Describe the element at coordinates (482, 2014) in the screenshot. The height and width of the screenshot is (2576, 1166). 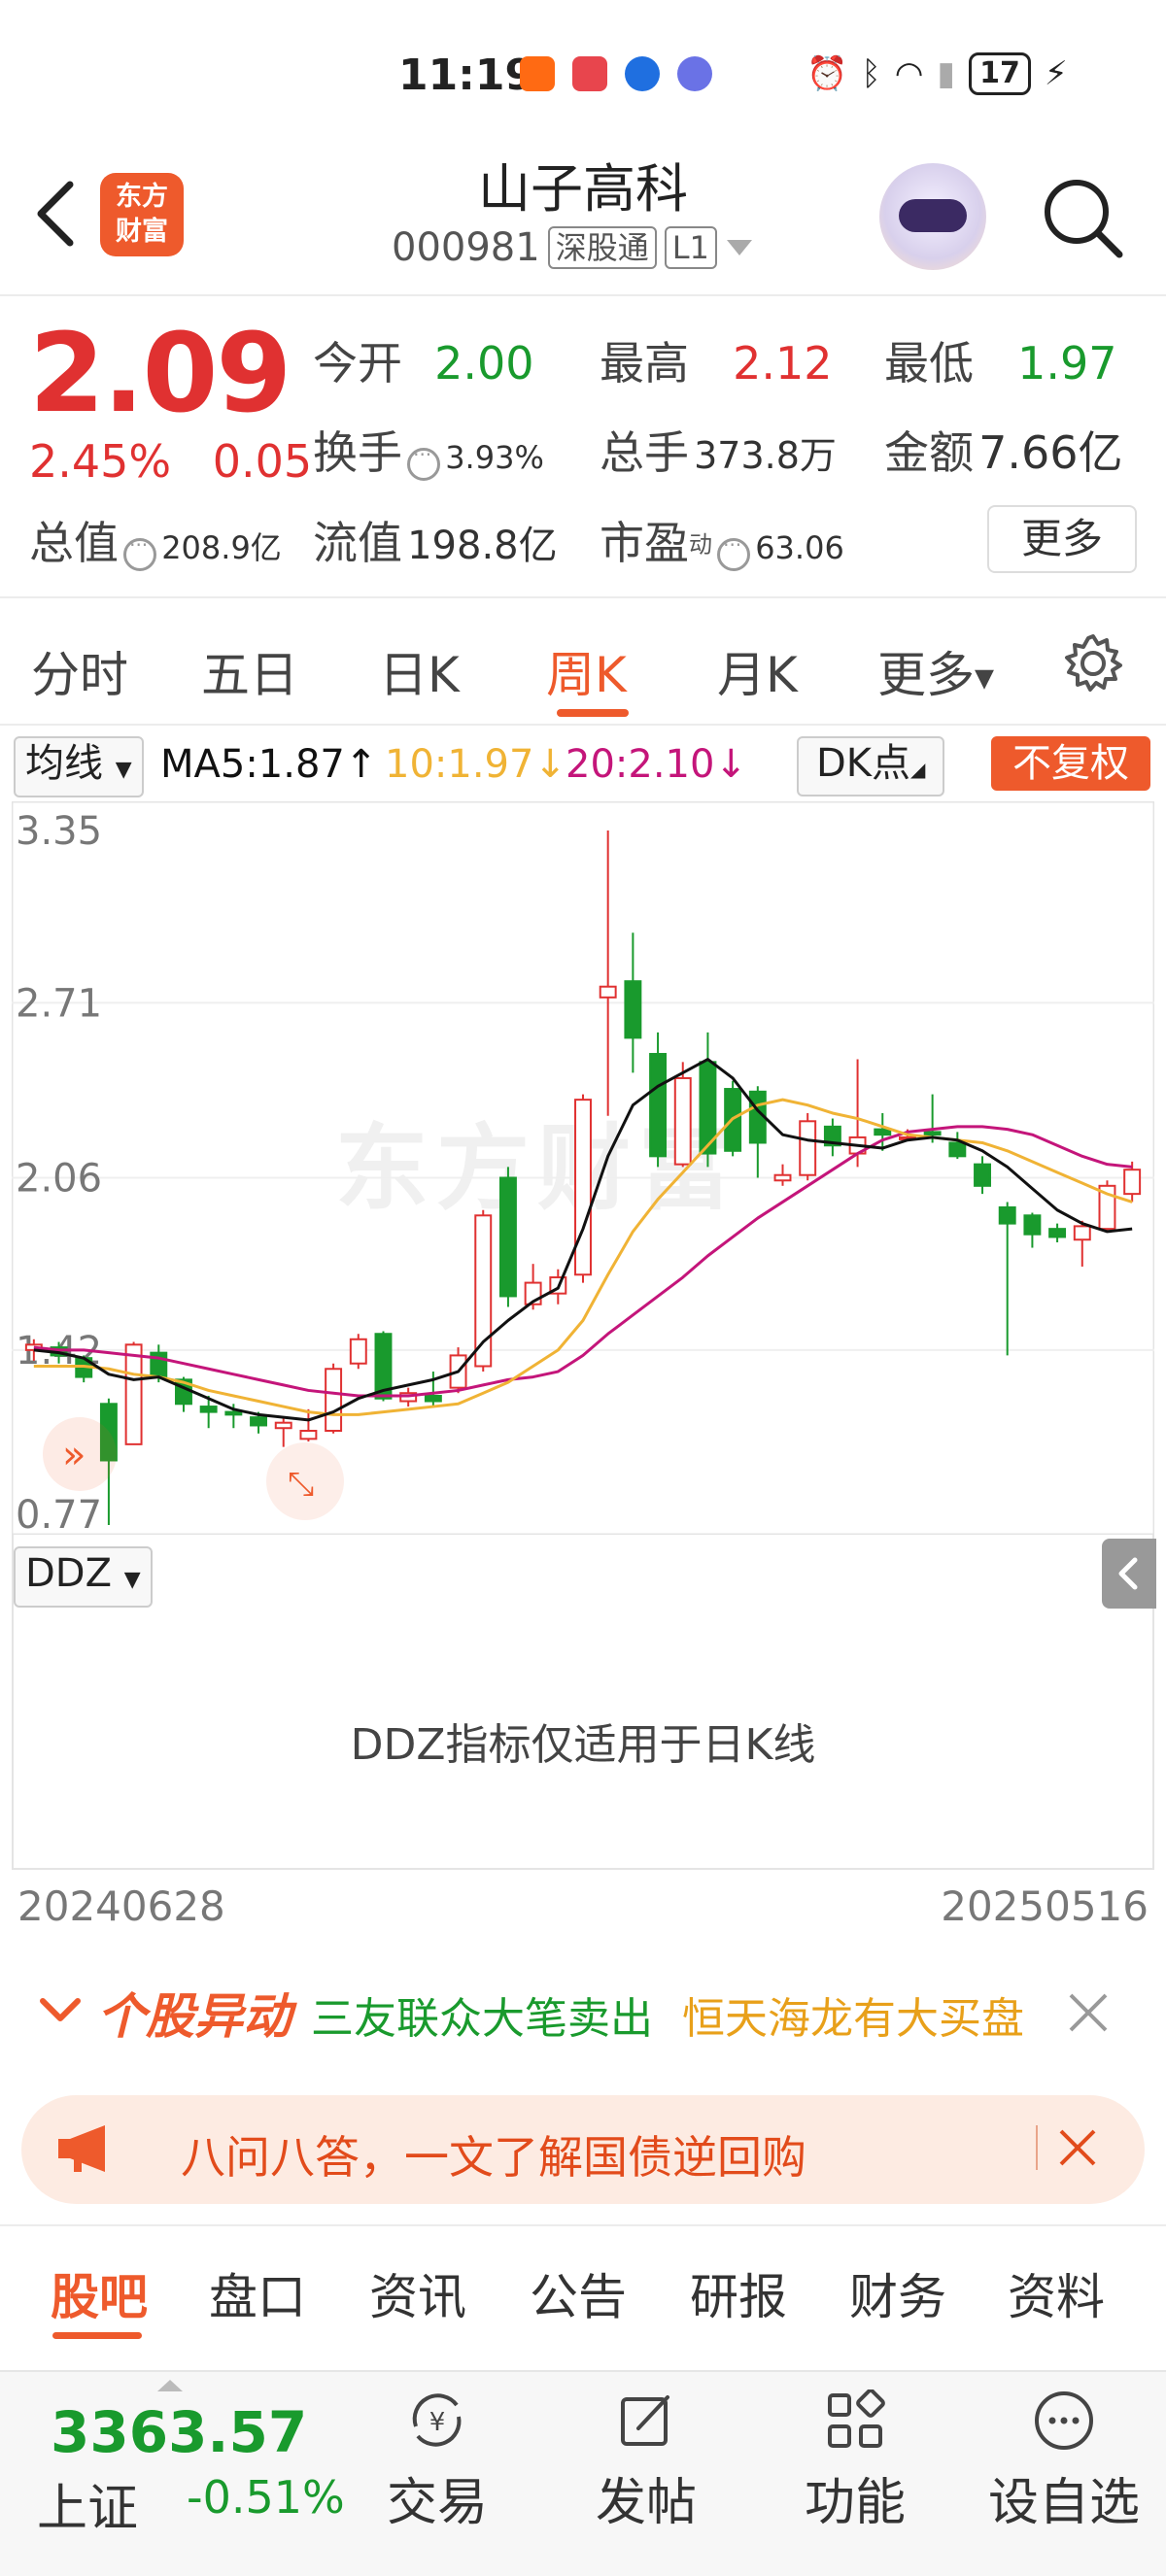
I see `anomaly-item: 三友联众大笔卖出` at that location.